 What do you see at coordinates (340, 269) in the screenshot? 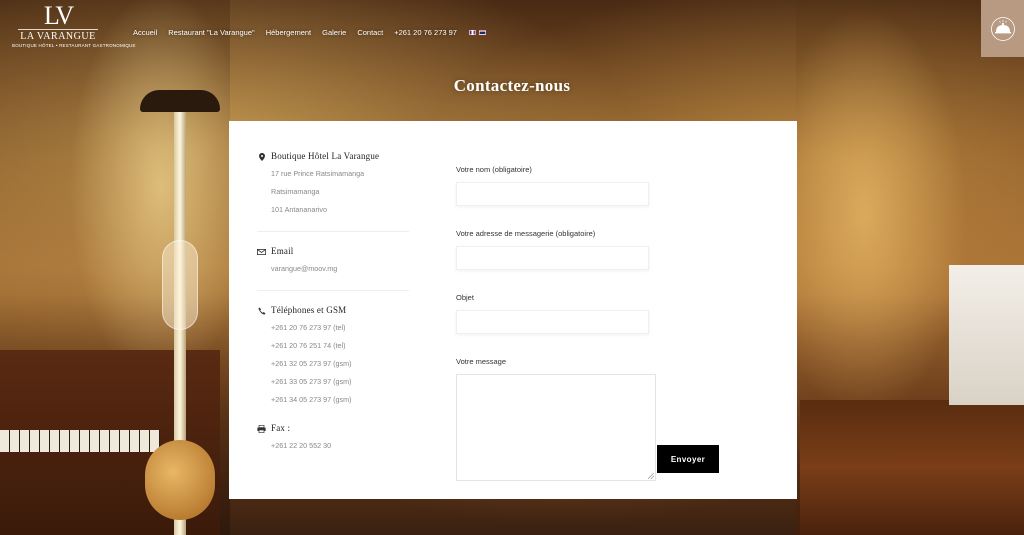
I see `email-value: varangue@moov.mg` at bounding box center [340, 269].